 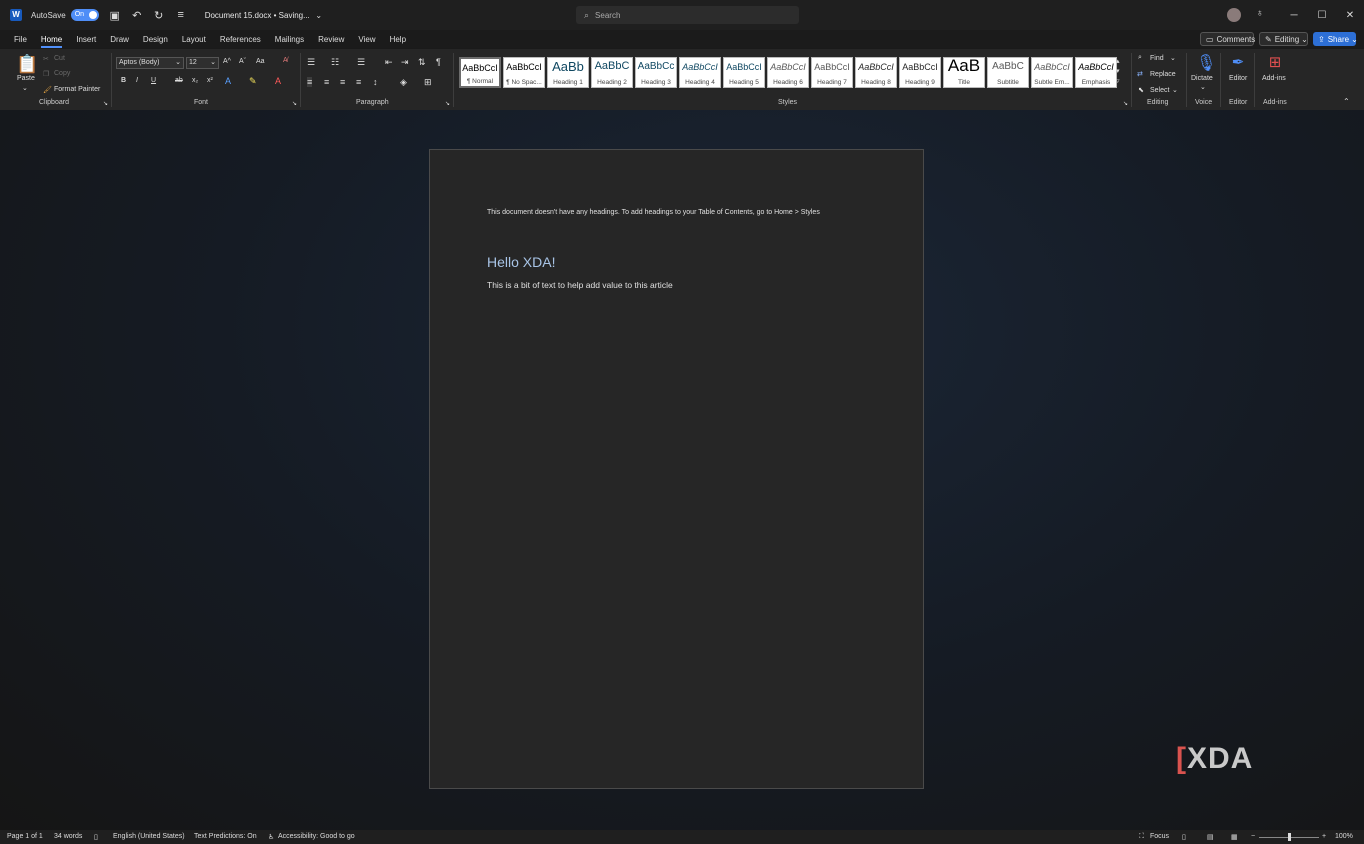 What do you see at coordinates (964, 72) in the screenshot?
I see `style-title: AaB Title` at bounding box center [964, 72].